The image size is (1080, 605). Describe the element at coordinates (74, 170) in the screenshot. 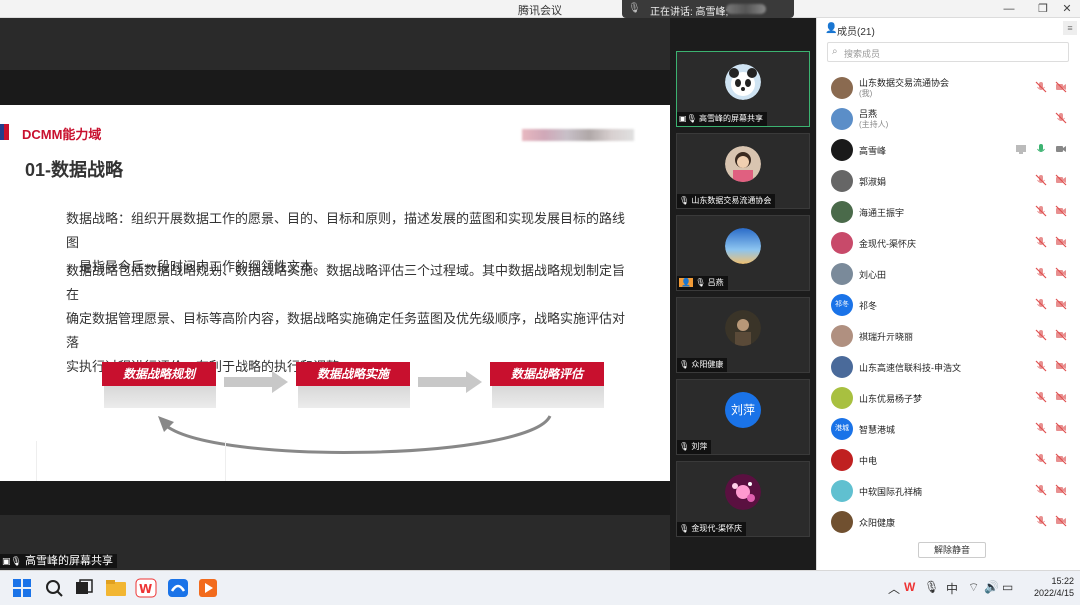

I see `slide-title: 01-数据战略` at that location.